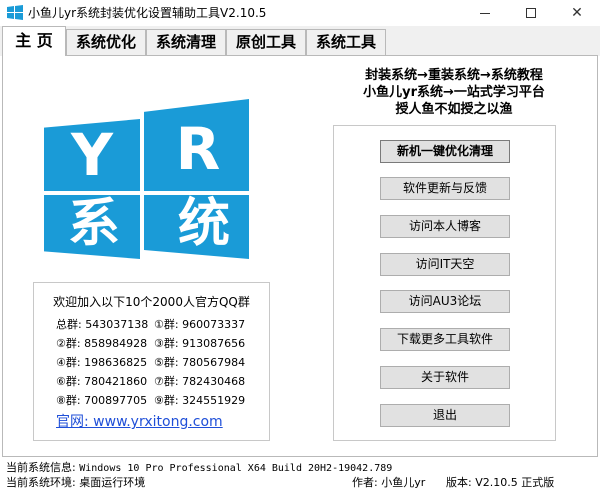  What do you see at coordinates (445, 415) in the screenshot?
I see `exit-button: 退出` at bounding box center [445, 415].